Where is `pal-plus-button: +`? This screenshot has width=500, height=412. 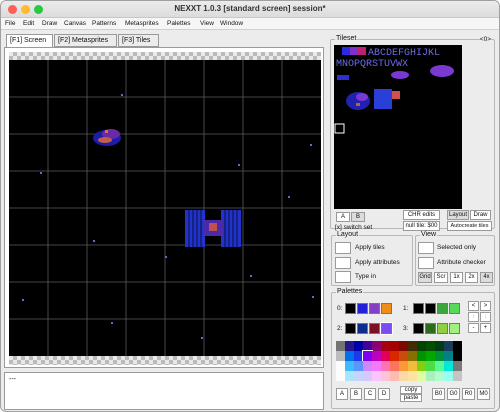 pal-plus-button: + is located at coordinates (485, 328).